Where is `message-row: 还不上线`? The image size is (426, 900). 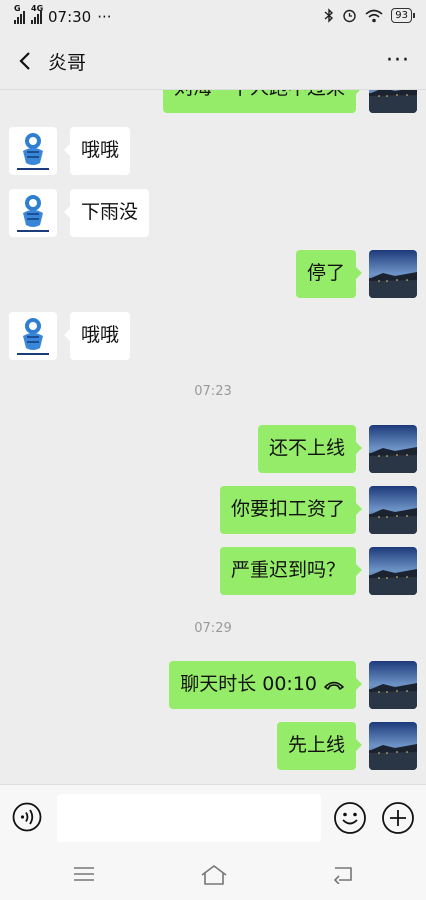 message-row: 还不上线 is located at coordinates (213, 449).